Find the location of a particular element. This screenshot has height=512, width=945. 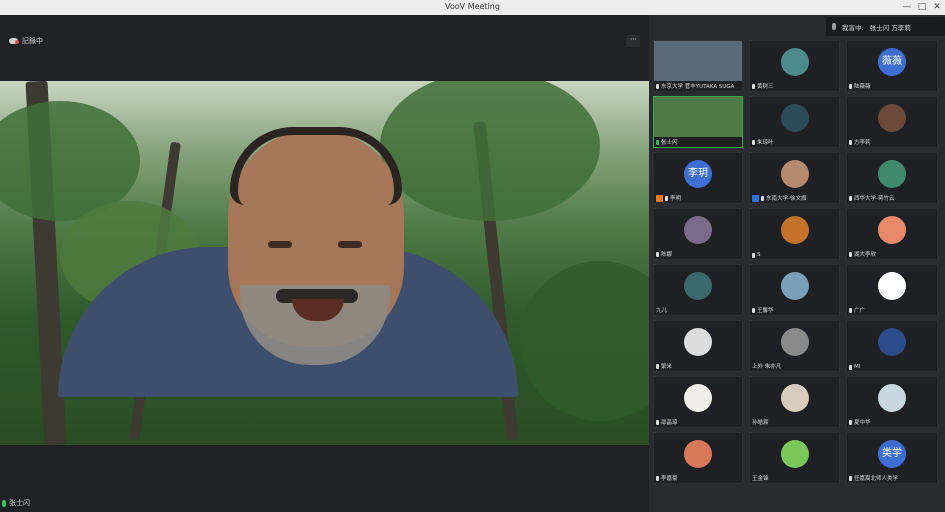

participant-name: 王金锋 is located at coordinates (760, 479).